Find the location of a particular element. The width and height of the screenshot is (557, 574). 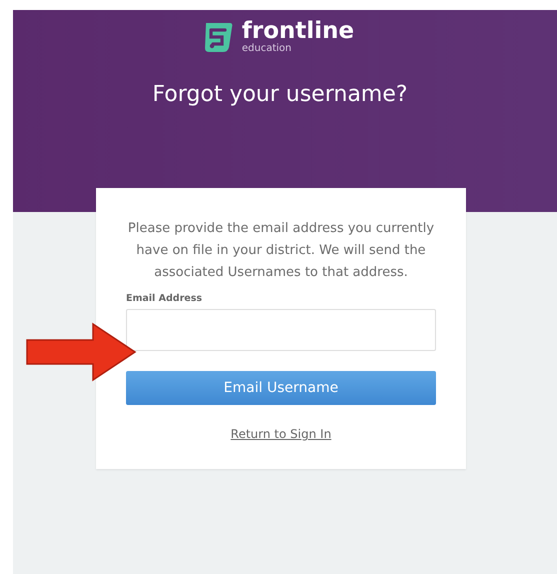

email-input-field is located at coordinates (281, 330).